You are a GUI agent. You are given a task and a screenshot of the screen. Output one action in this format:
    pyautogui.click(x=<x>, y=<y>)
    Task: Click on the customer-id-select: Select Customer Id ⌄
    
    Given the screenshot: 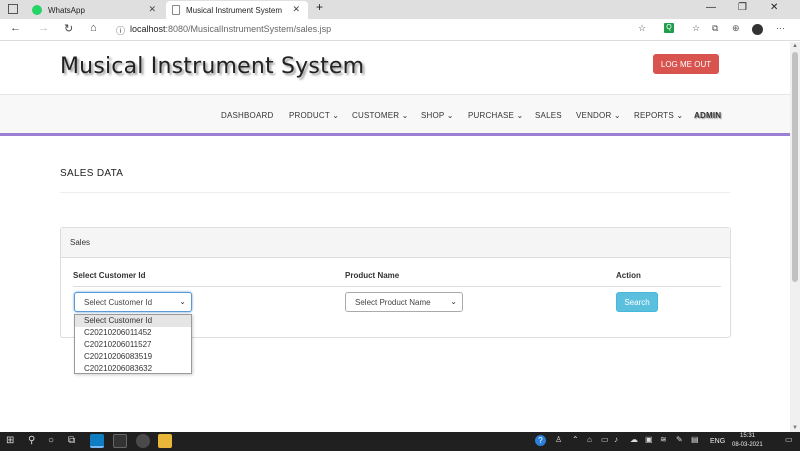 What is the action you would take?
    pyautogui.click(x=133, y=302)
    